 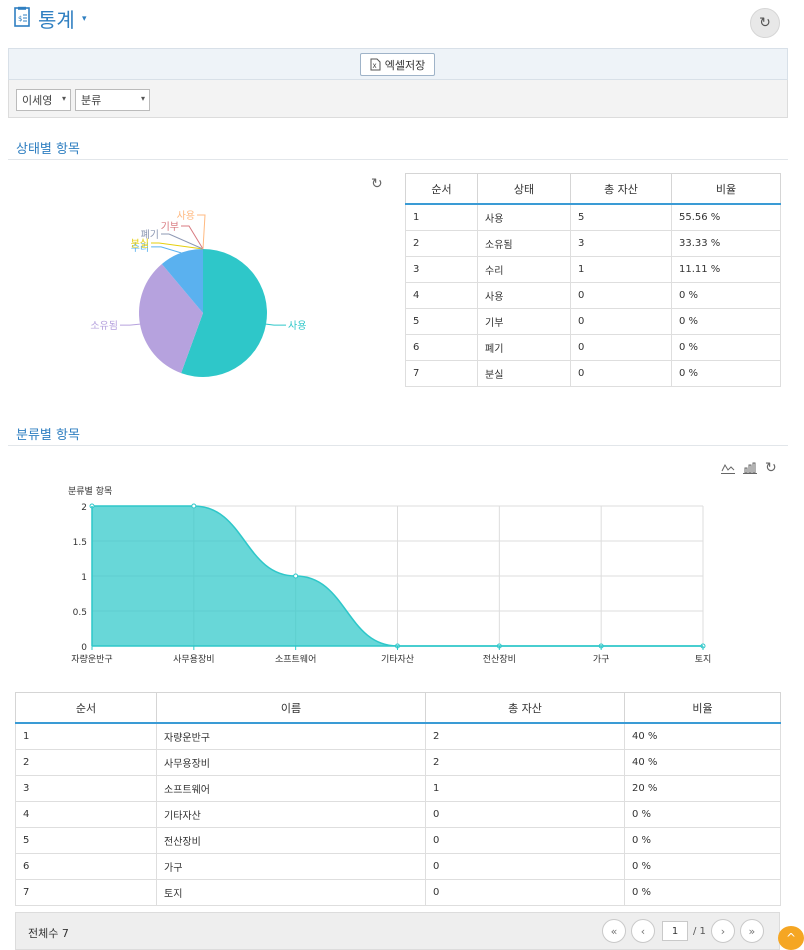 I want to click on x-tick-label: 가구, so click(x=601, y=659).